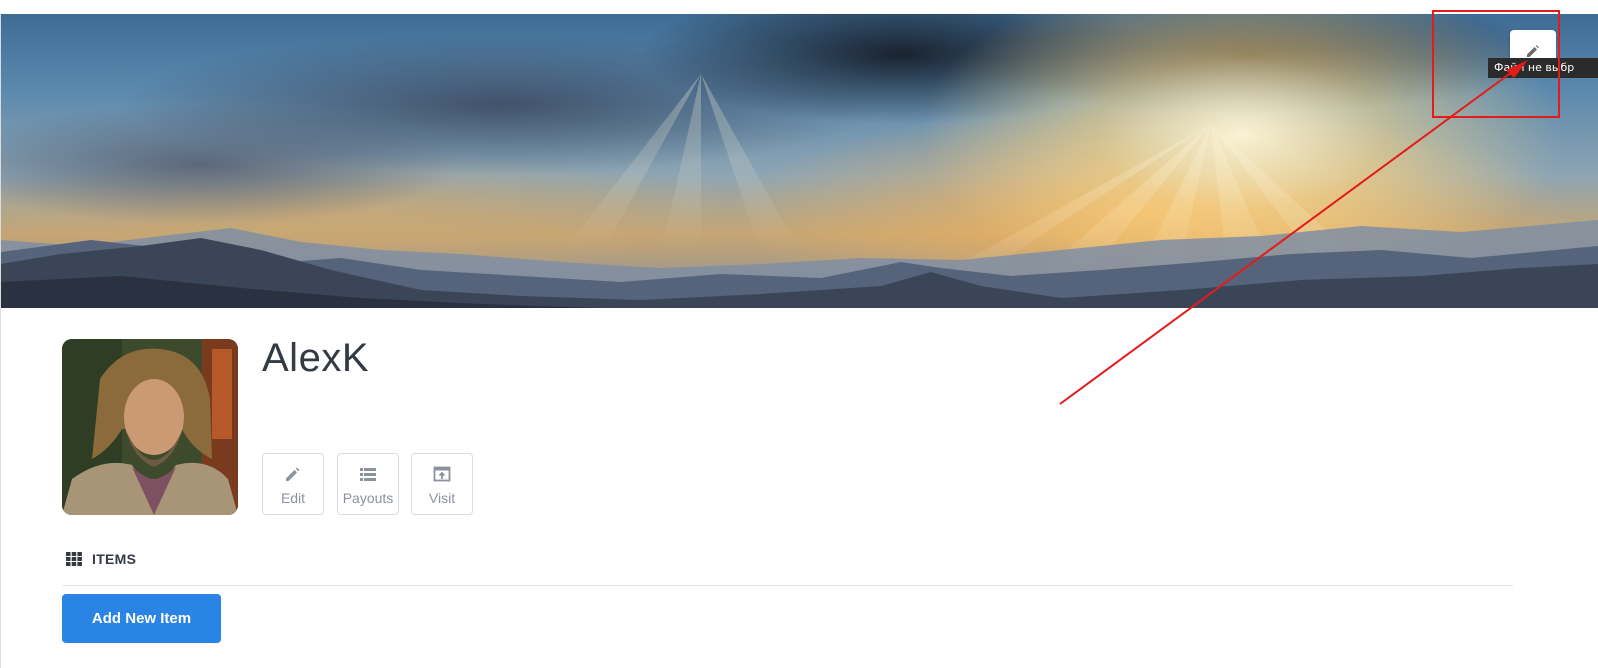 The height and width of the screenshot is (668, 1598). Describe the element at coordinates (315, 358) in the screenshot. I see `page-title: AlexK` at that location.